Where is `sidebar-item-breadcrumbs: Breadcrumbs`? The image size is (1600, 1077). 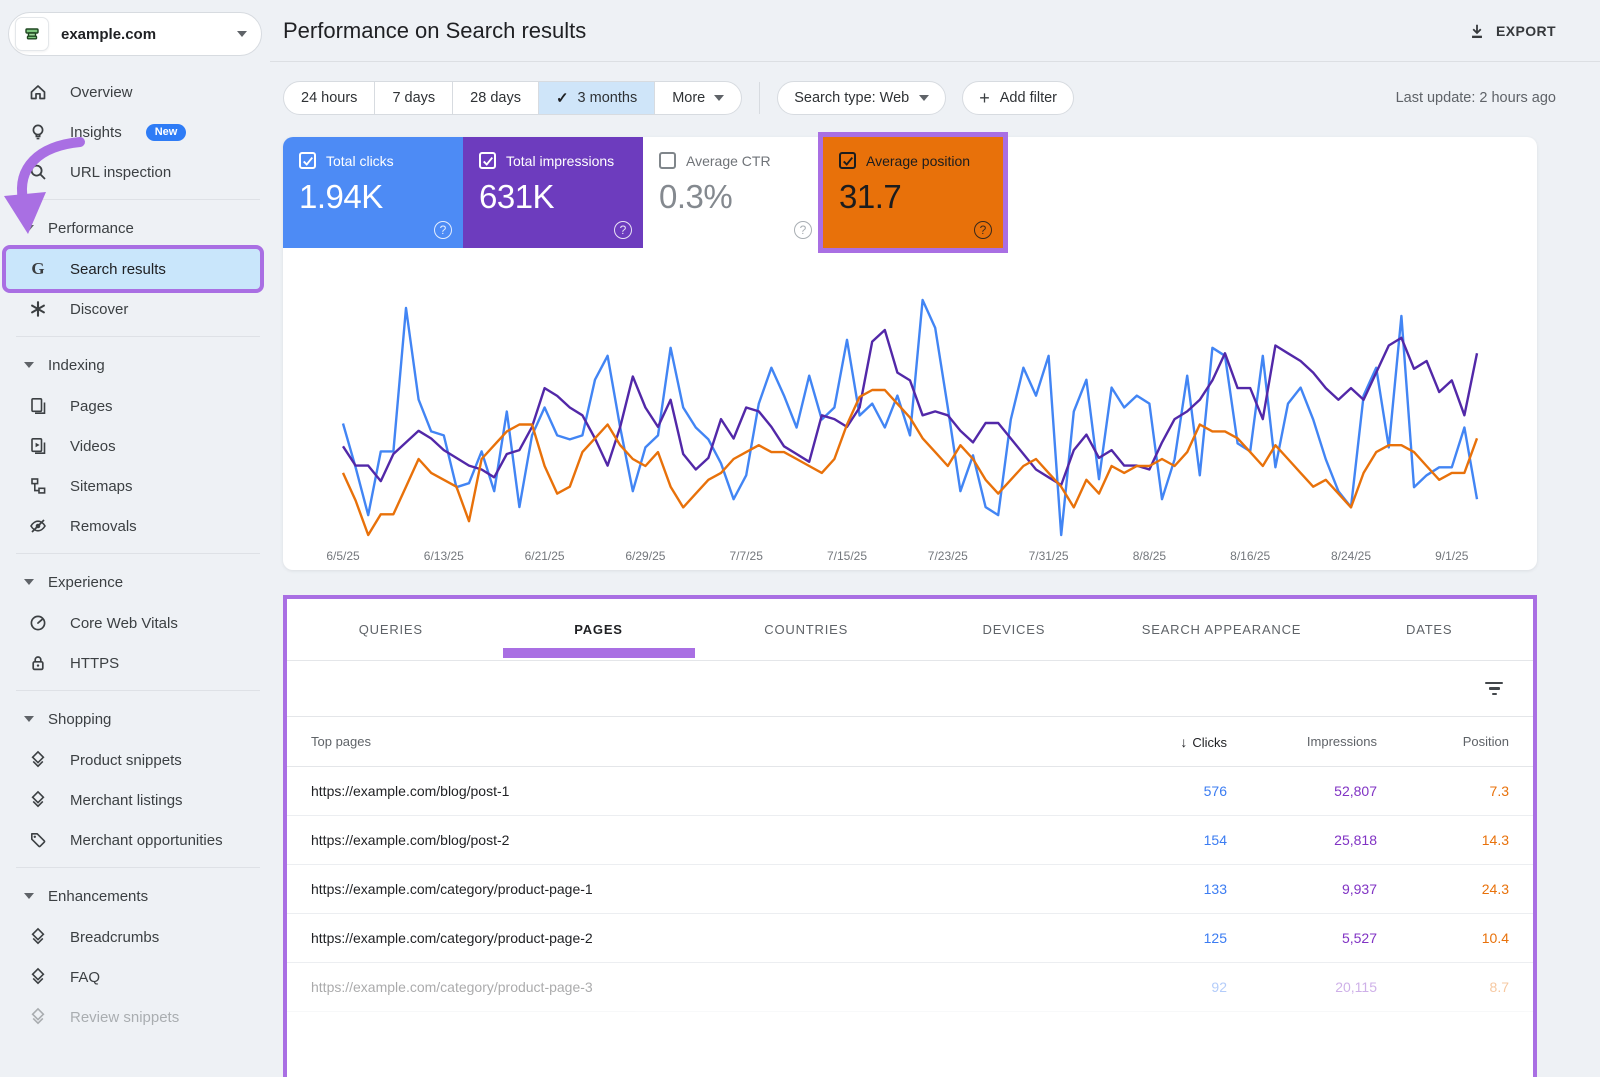
sidebar-item-breadcrumbs: Breadcrumbs is located at coordinates (132, 937).